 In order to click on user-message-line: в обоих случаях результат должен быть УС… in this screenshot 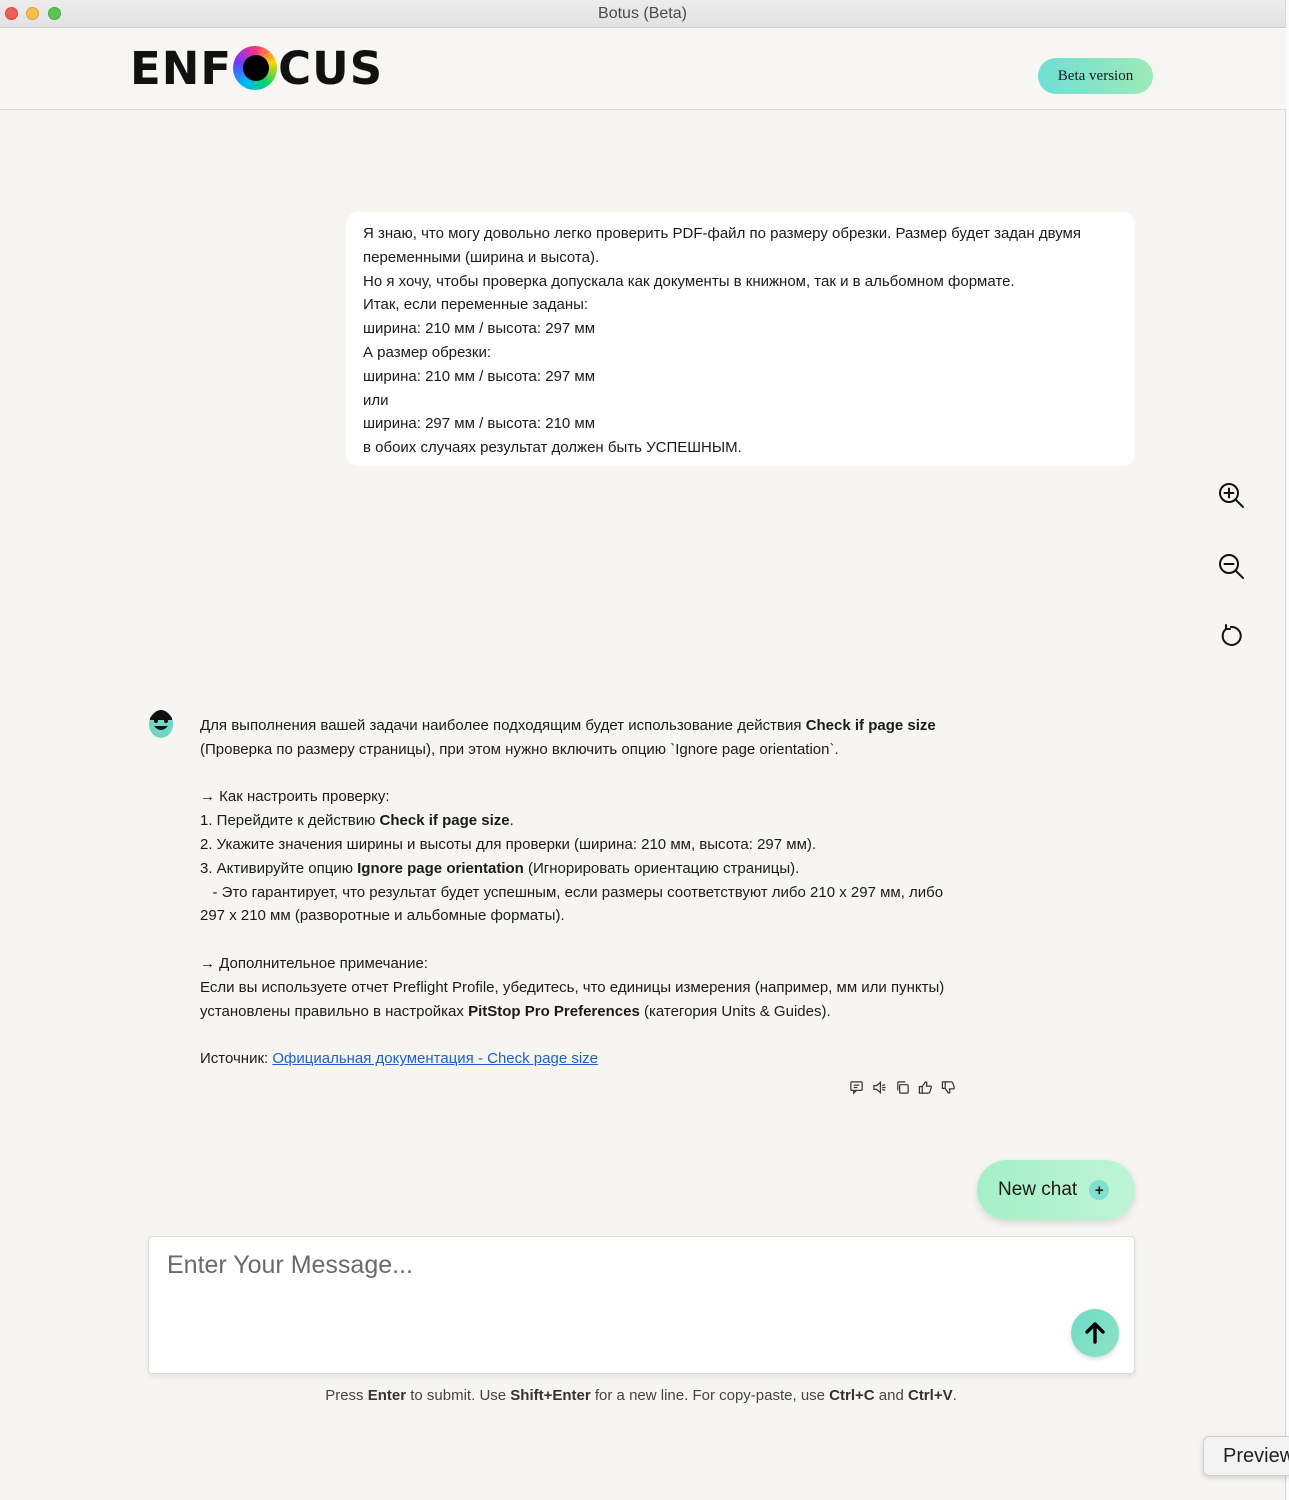, I will do `click(552, 448)`.